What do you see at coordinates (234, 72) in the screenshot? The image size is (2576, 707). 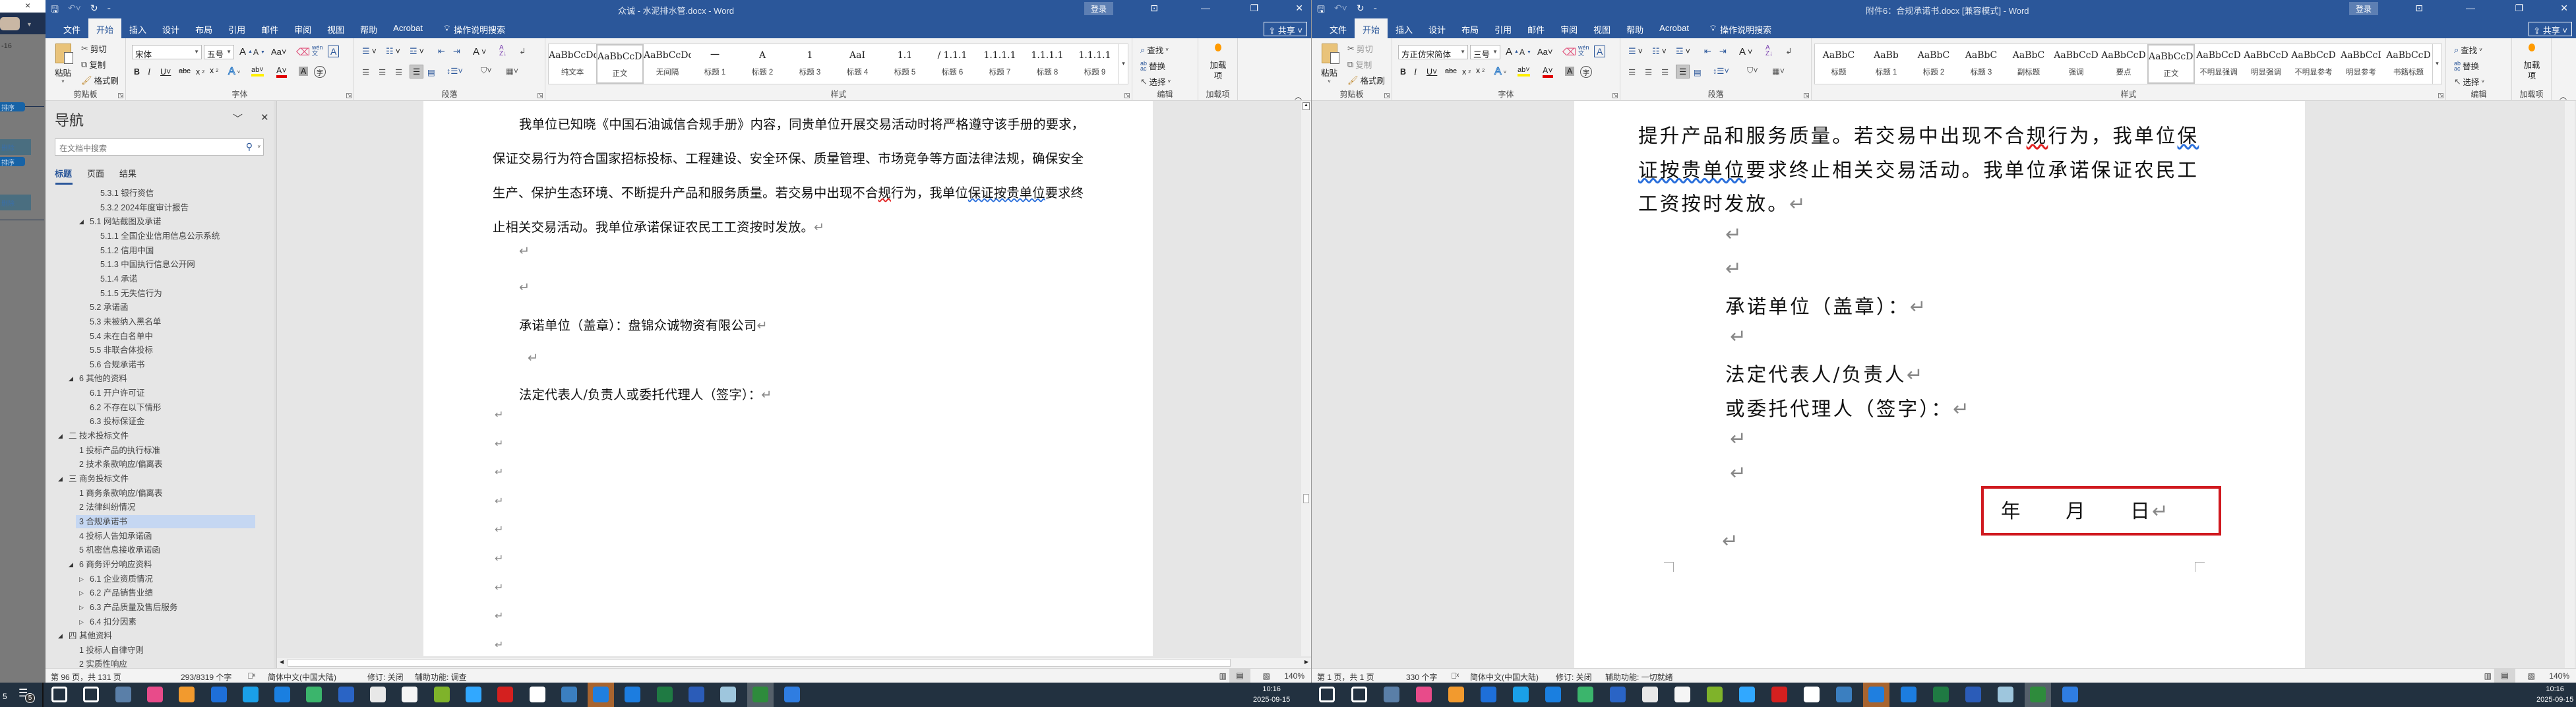 I see `text-effects-icon: A ˅` at bounding box center [234, 72].